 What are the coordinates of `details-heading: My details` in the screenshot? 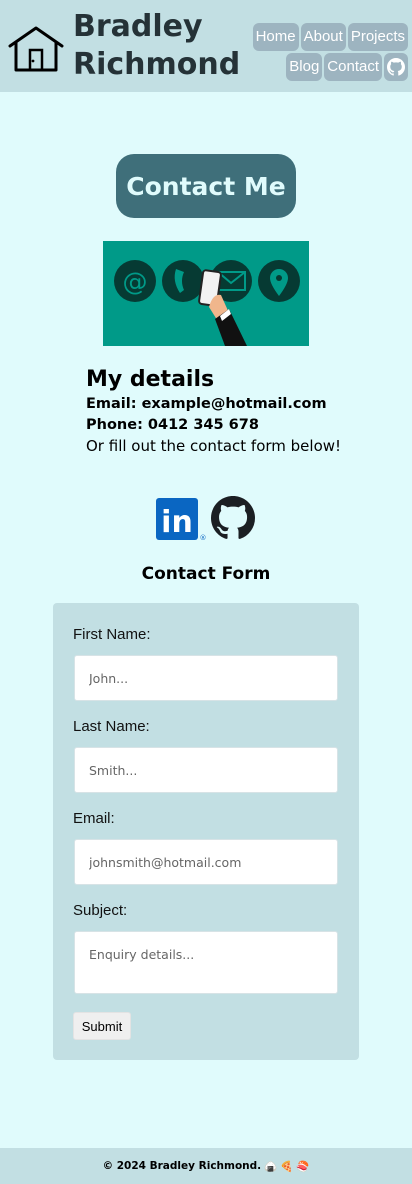 It's located at (150, 379).